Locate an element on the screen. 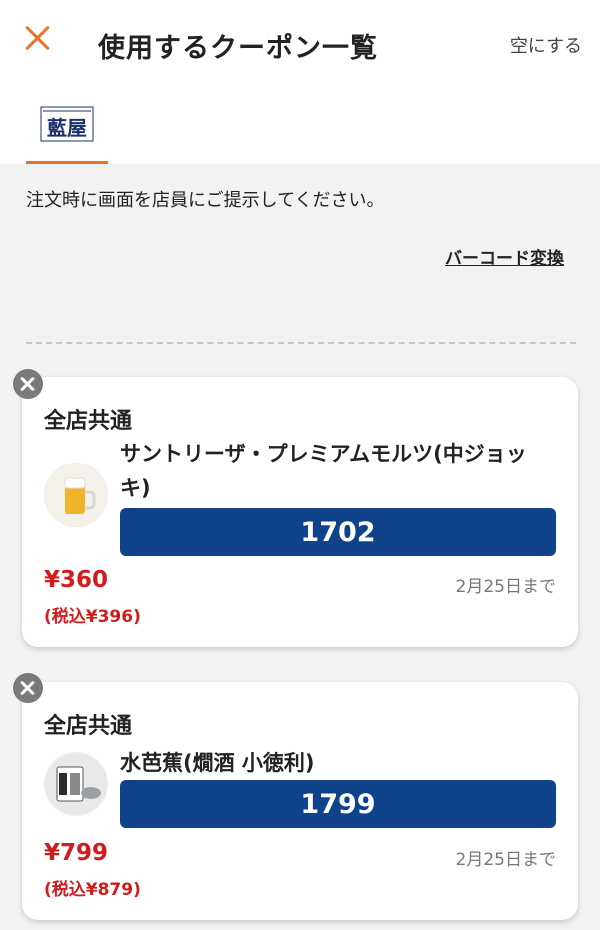  app-header: 使用するクーポン一覧 空にする is located at coordinates (300, 45).